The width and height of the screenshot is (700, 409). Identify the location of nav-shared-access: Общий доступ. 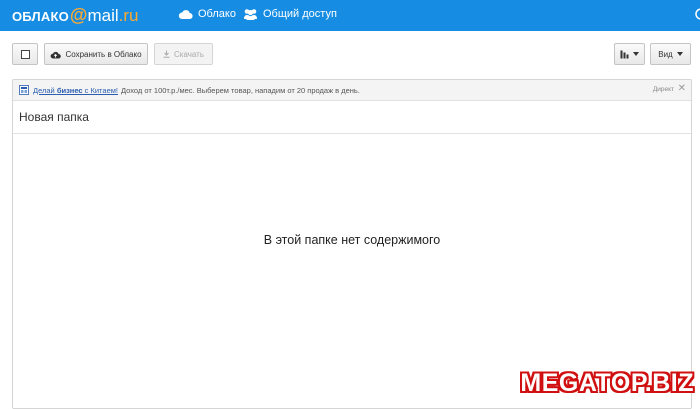
(290, 14).